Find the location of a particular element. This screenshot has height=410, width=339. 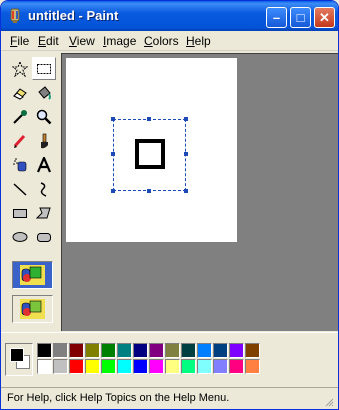

magnifier-tool is located at coordinates (44, 116).